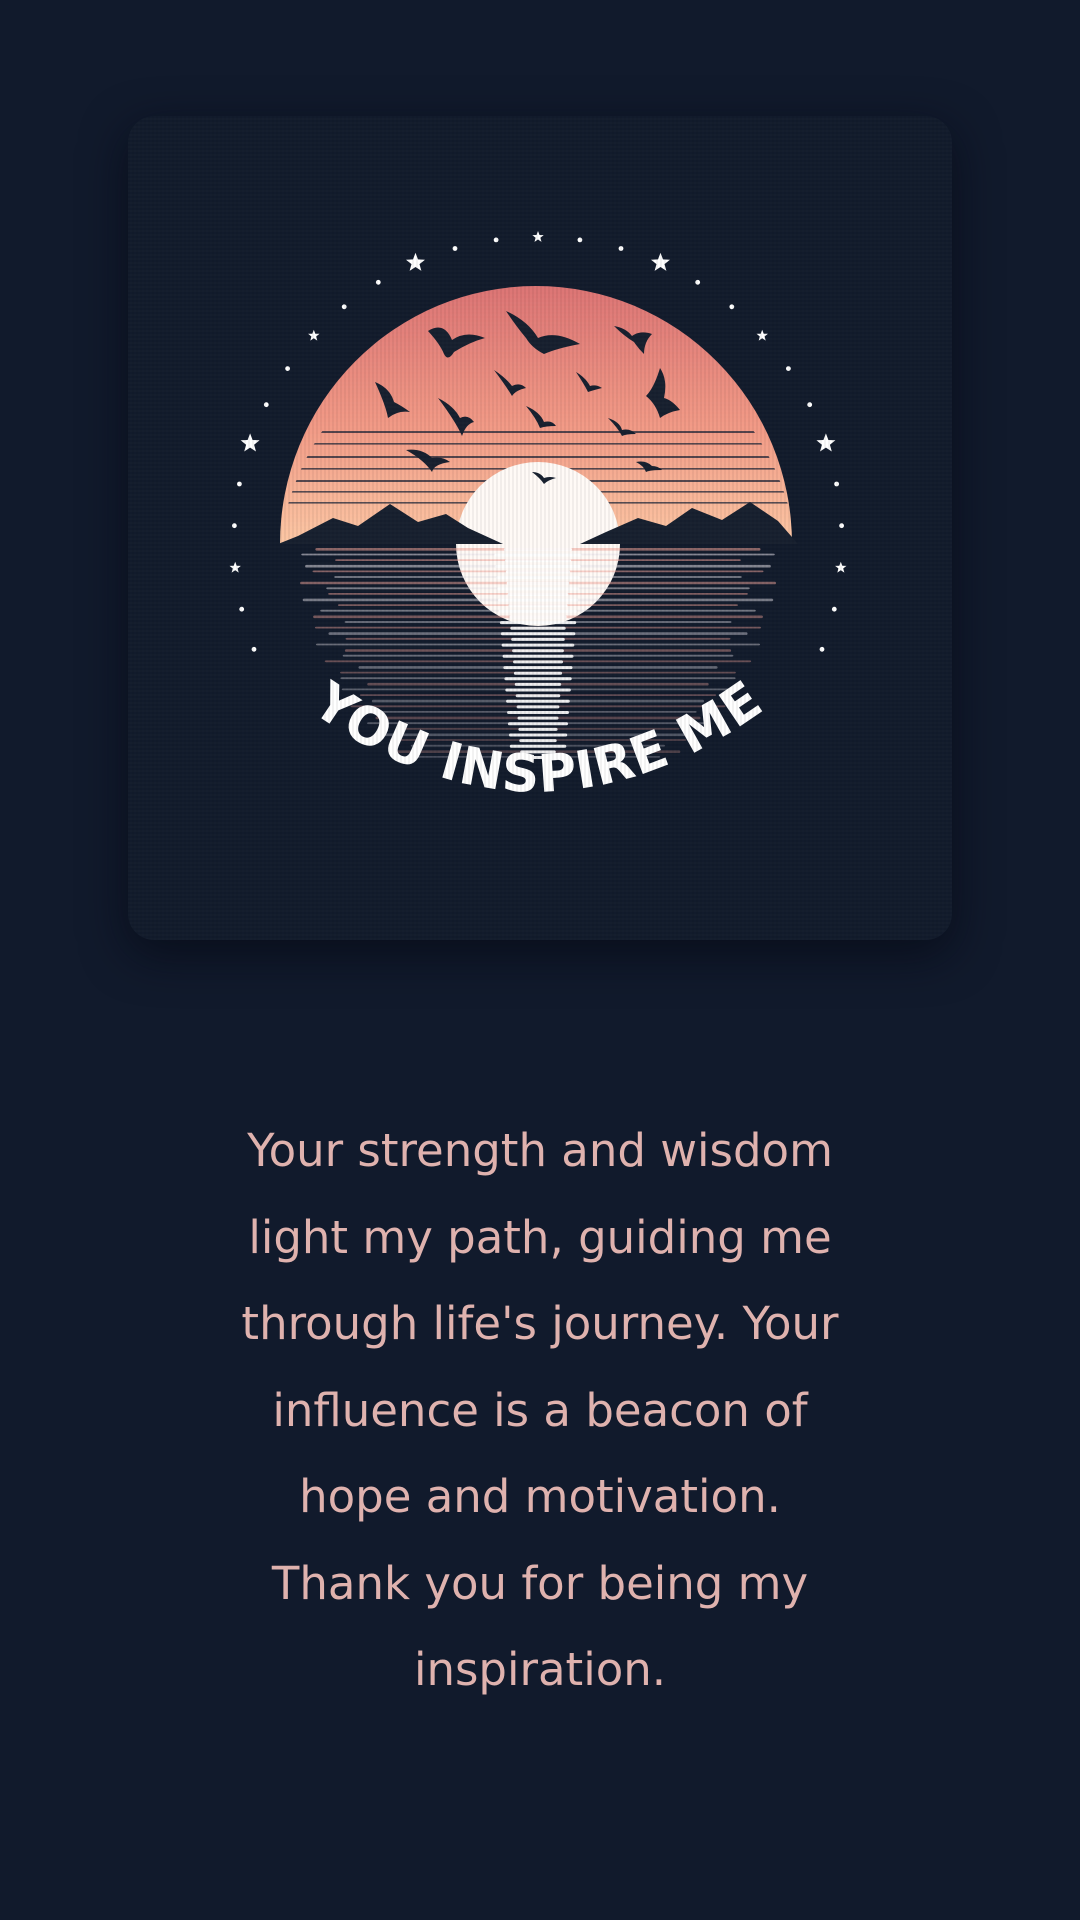 The width and height of the screenshot is (1080, 1920). I want to click on message-line-4: influence is a beacon of, so click(540, 1410).